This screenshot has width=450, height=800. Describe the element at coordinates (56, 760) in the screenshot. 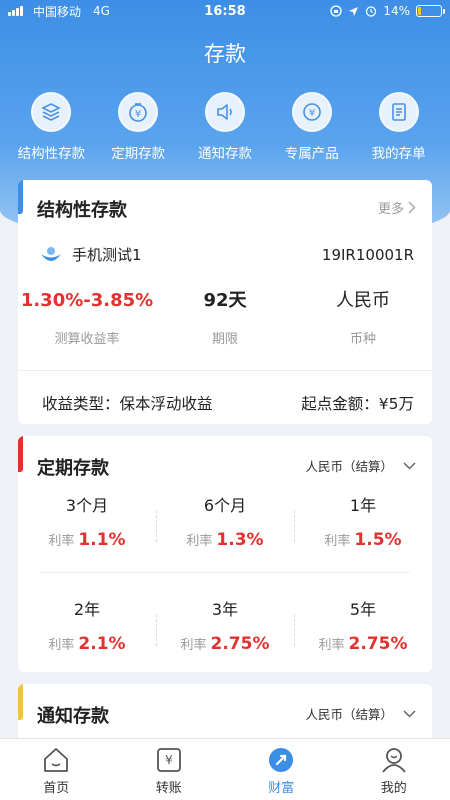

I see `home-icon` at that location.